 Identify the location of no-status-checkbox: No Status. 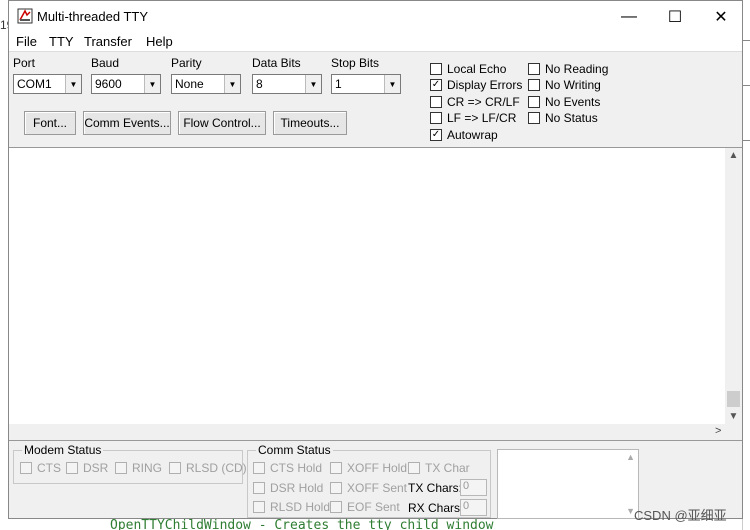
(563, 118).